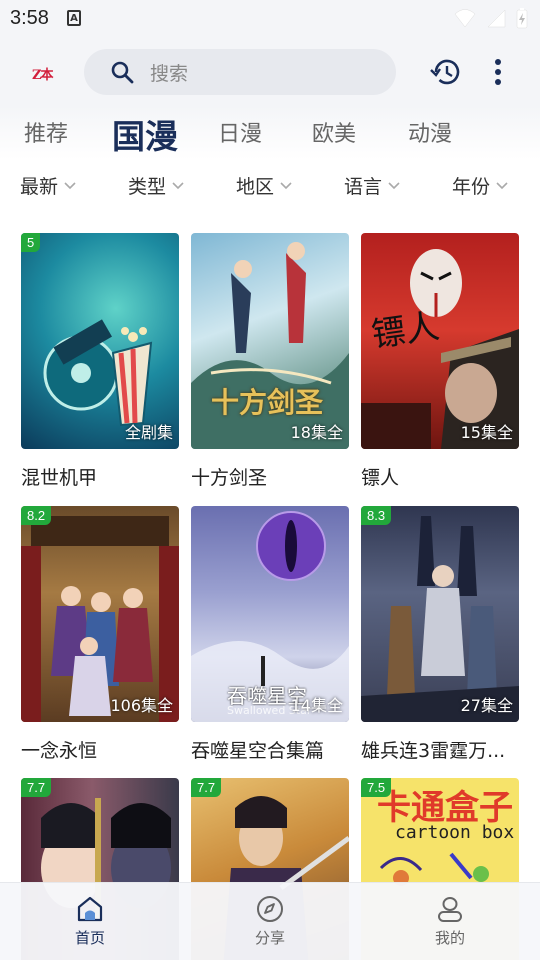  I want to click on tab-riman: 日漫, so click(240, 132).